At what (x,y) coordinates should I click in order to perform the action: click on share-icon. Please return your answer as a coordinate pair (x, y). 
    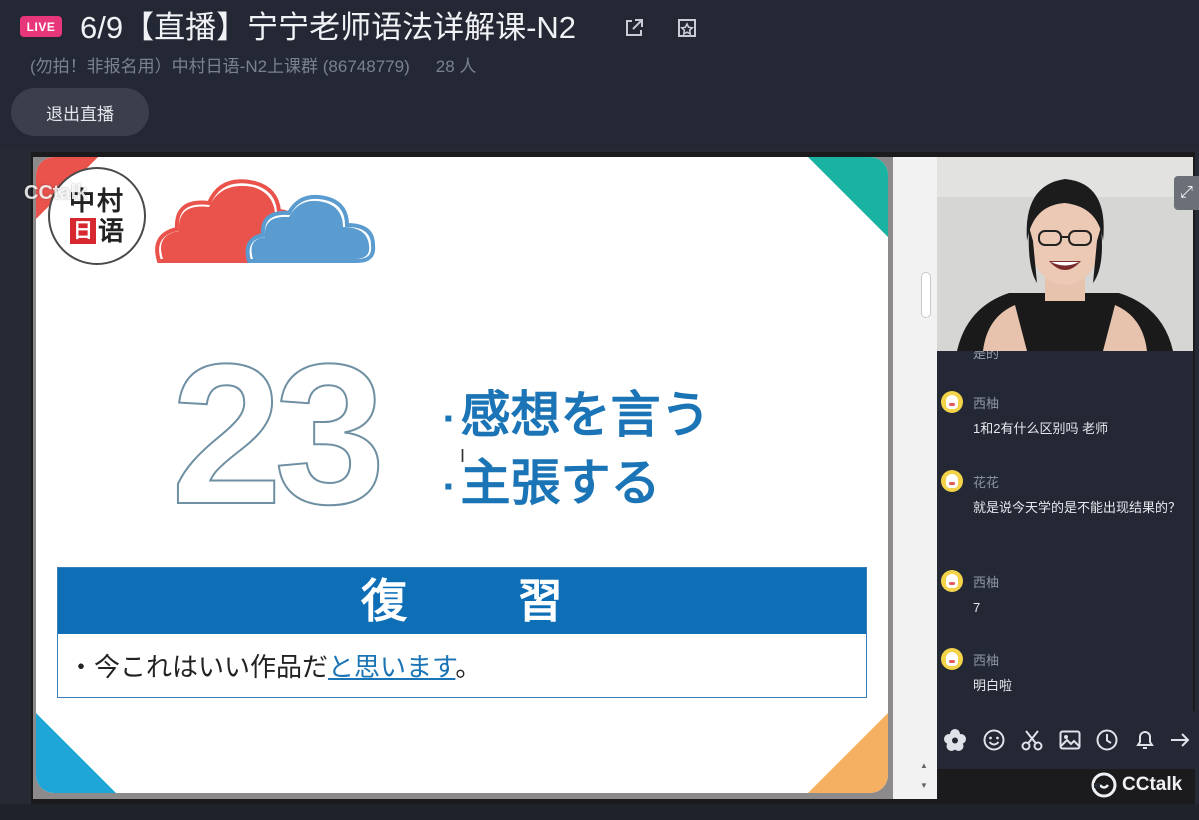
    Looking at the image, I should click on (634, 28).